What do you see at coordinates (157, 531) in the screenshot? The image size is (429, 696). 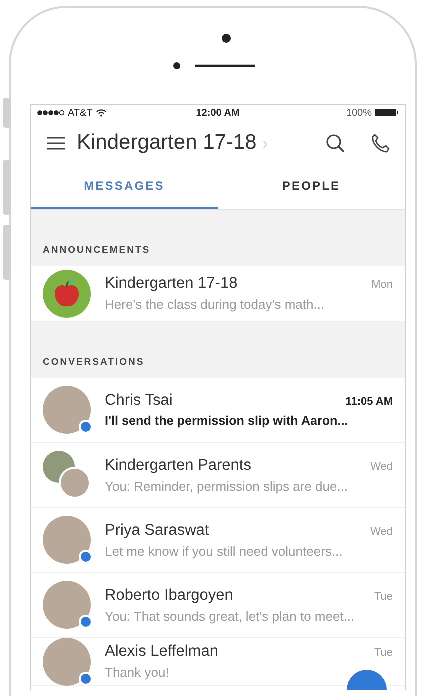 I see `contact-name: Priya Saraswat` at bounding box center [157, 531].